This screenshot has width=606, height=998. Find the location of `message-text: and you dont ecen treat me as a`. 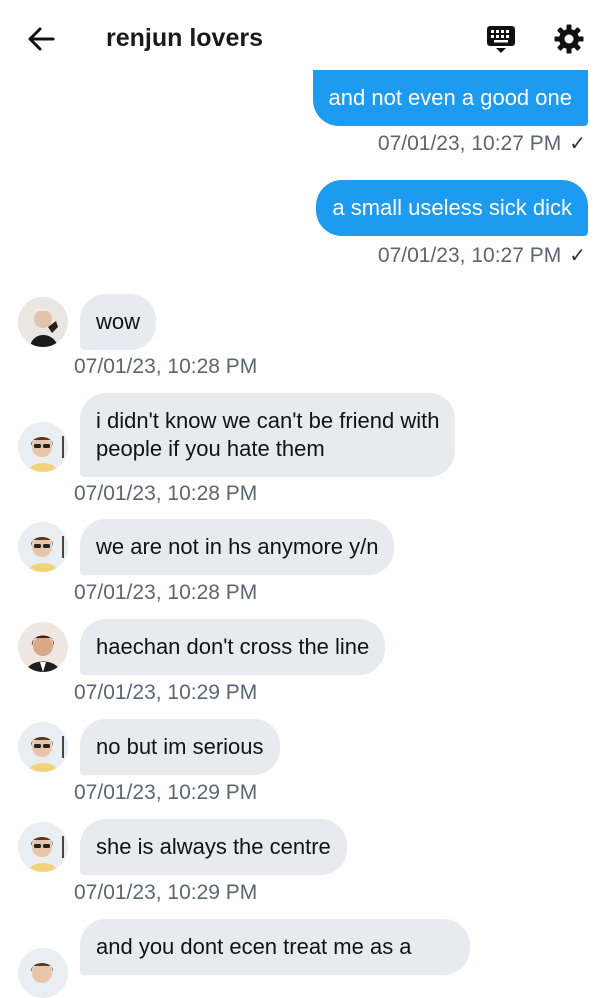

message-text: and you dont ecen treat me as a is located at coordinates (254, 946).